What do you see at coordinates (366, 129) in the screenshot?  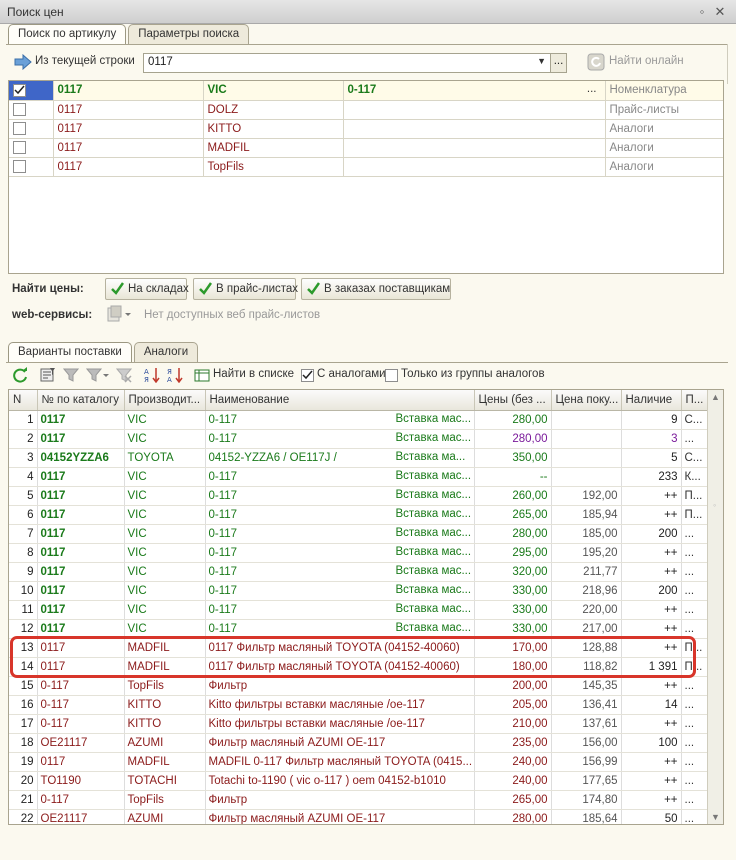 I see `article-row: 0117 KITTO Аналоги` at bounding box center [366, 129].